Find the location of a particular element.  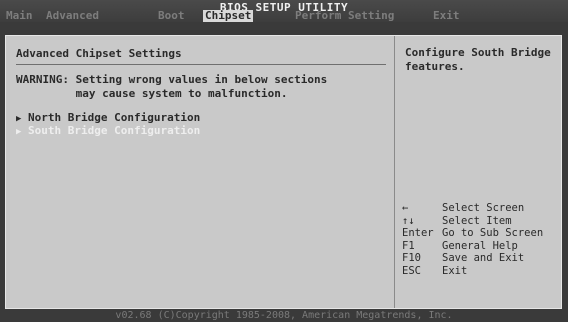

key-name: F10 is located at coordinates (411, 258).